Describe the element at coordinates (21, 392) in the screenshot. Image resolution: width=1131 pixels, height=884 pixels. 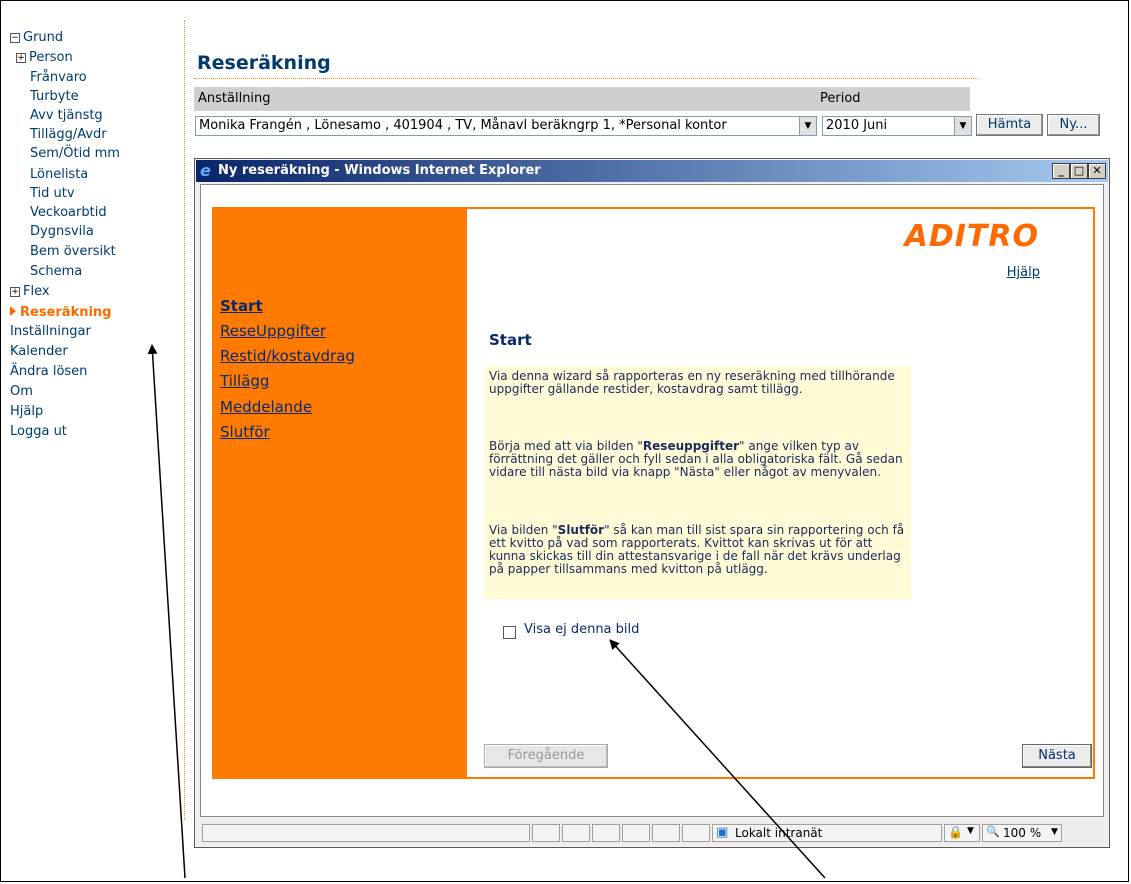
I see `sidebar-item-om: Om` at that location.